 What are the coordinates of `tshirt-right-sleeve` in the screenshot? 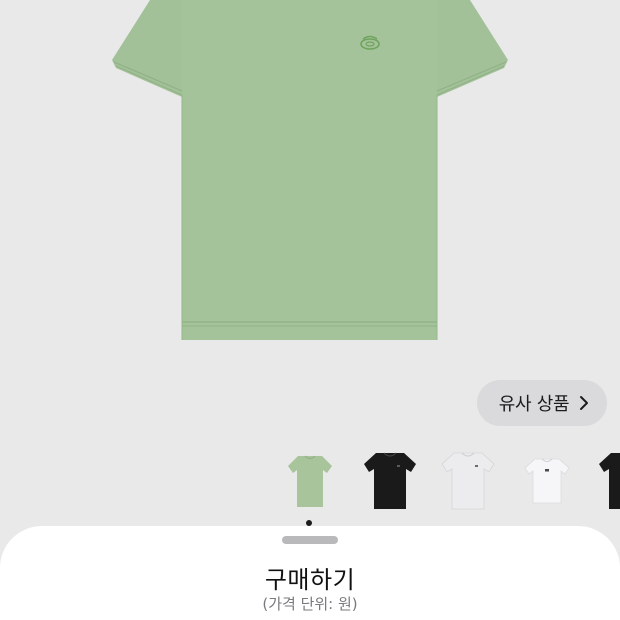 It's located at (472, 48).